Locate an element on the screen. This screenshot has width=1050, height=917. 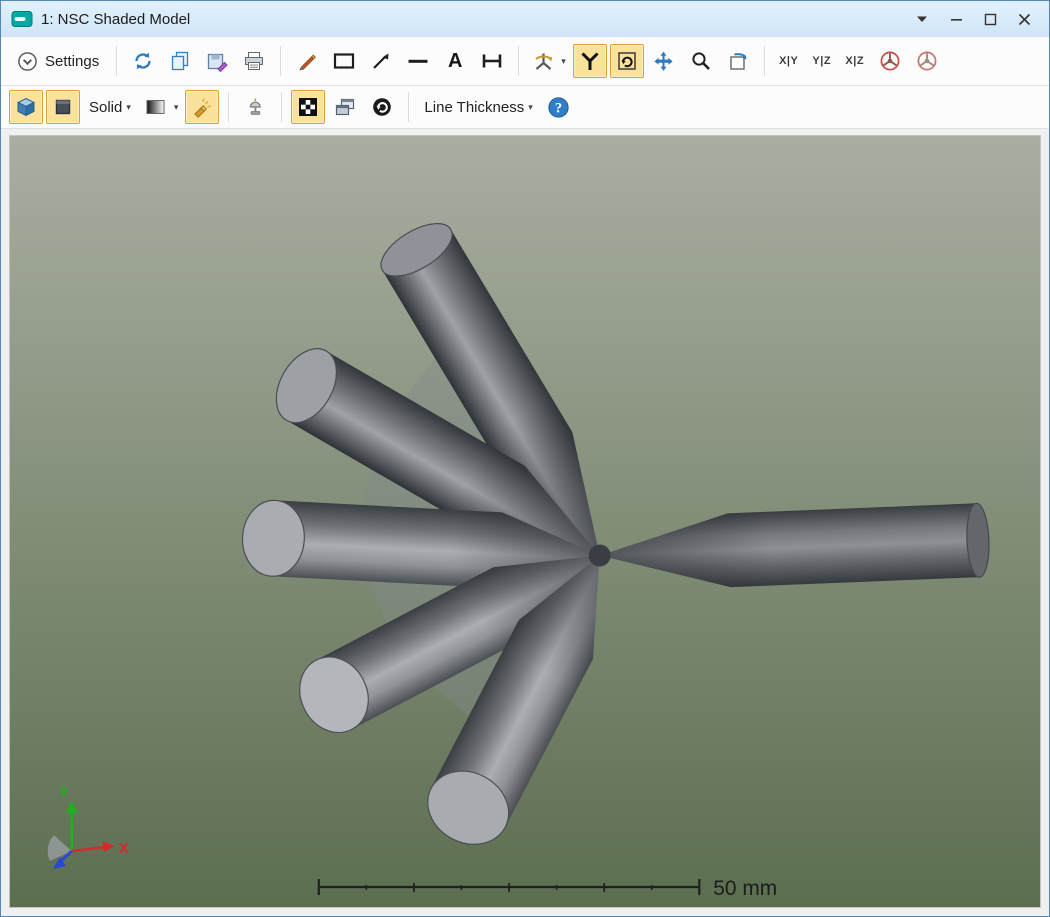
lamp-icon is located at coordinates (256, 106).